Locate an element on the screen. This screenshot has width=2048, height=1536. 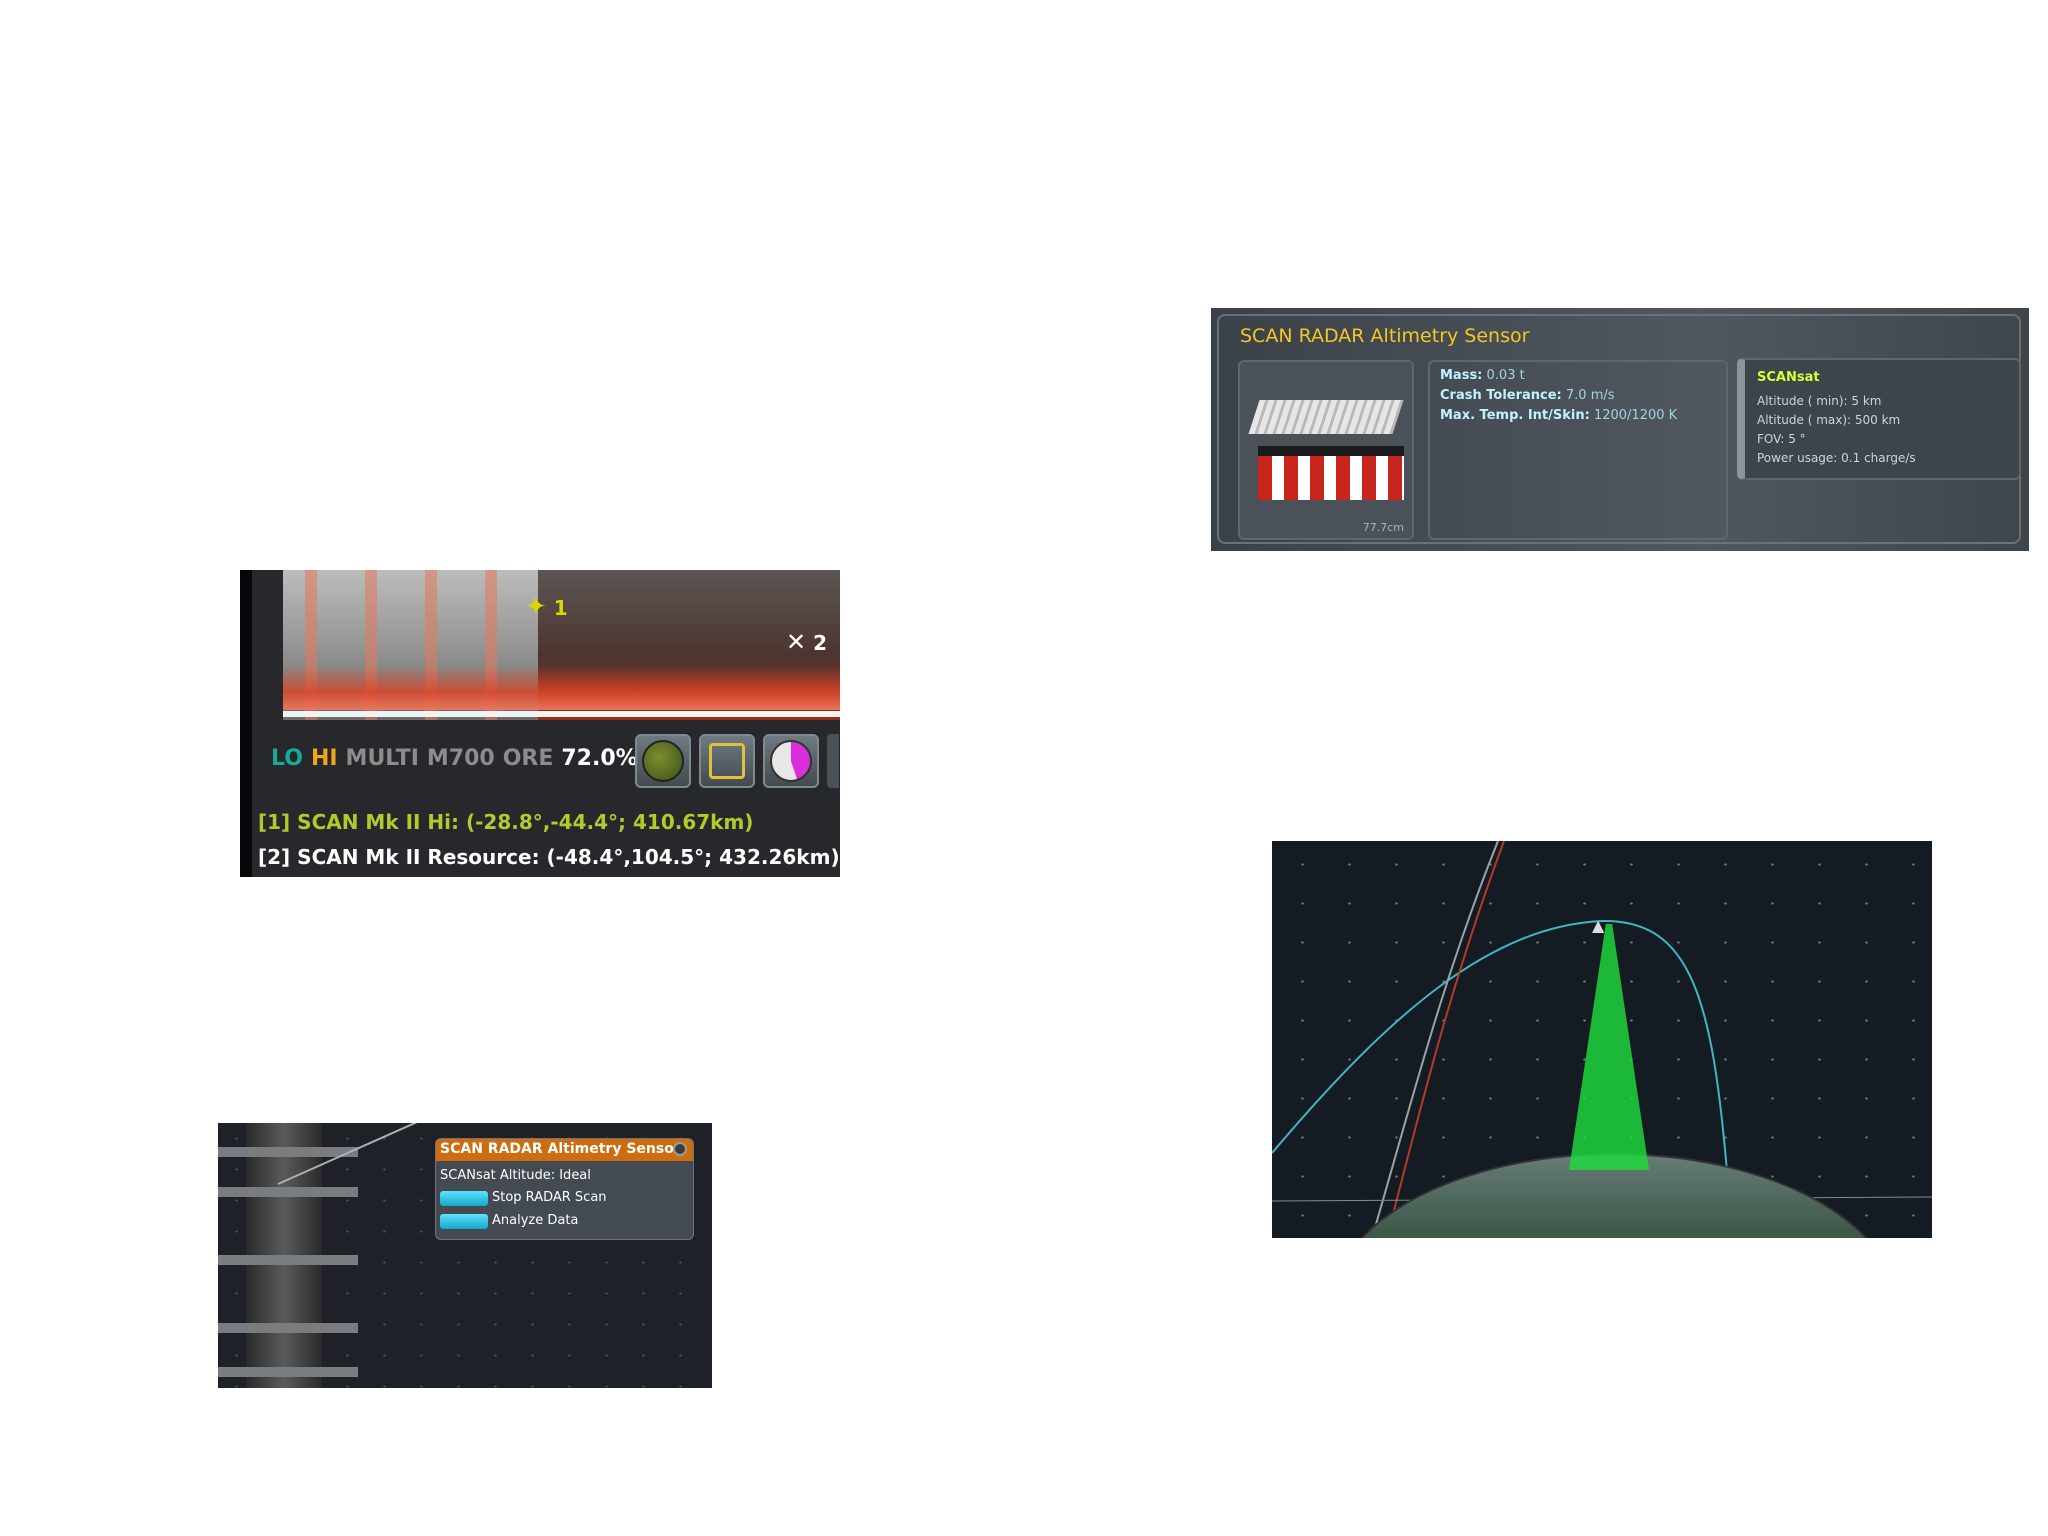
legend-lo: LO is located at coordinates (287, 758).